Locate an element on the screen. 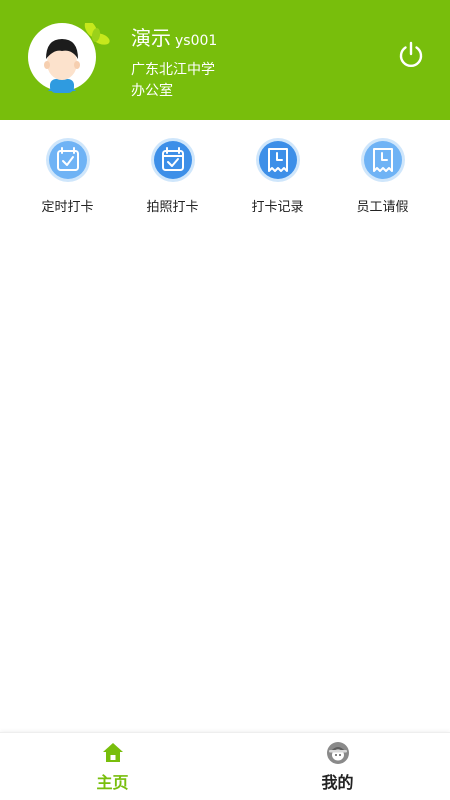  logout-button is located at coordinates (411, 55).